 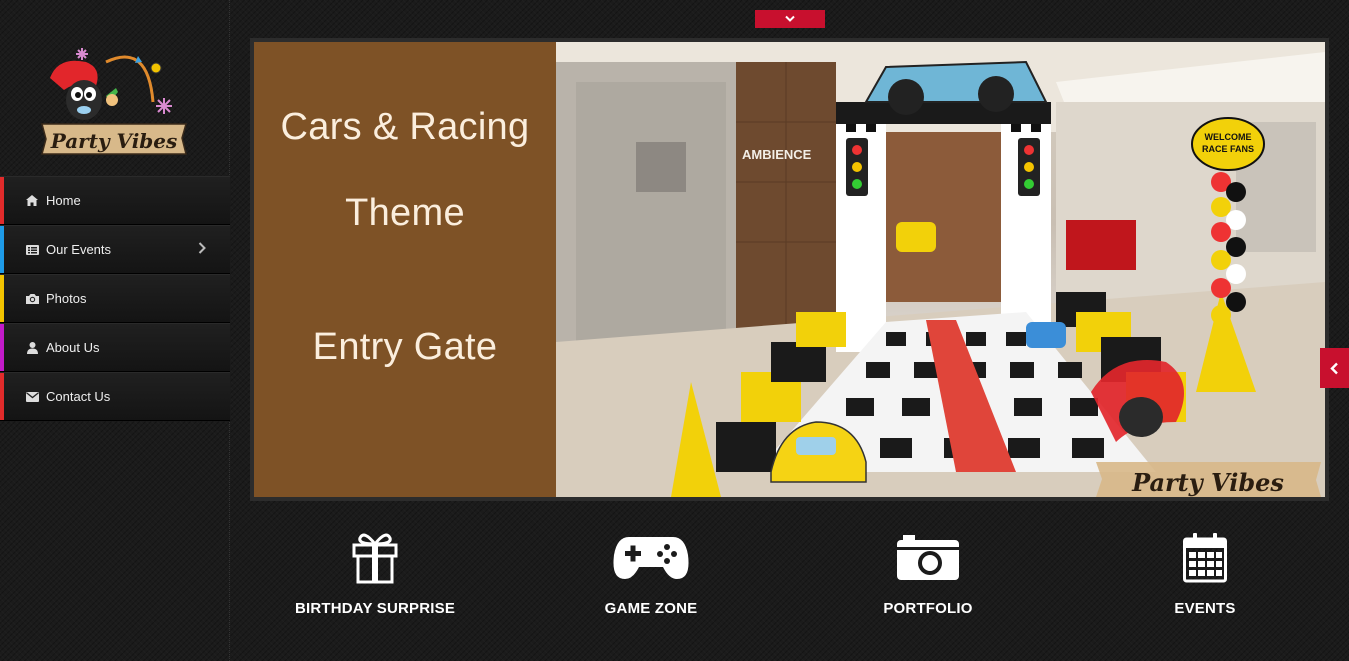 I want to click on nav-item-photos: Photos, so click(x=115, y=298).